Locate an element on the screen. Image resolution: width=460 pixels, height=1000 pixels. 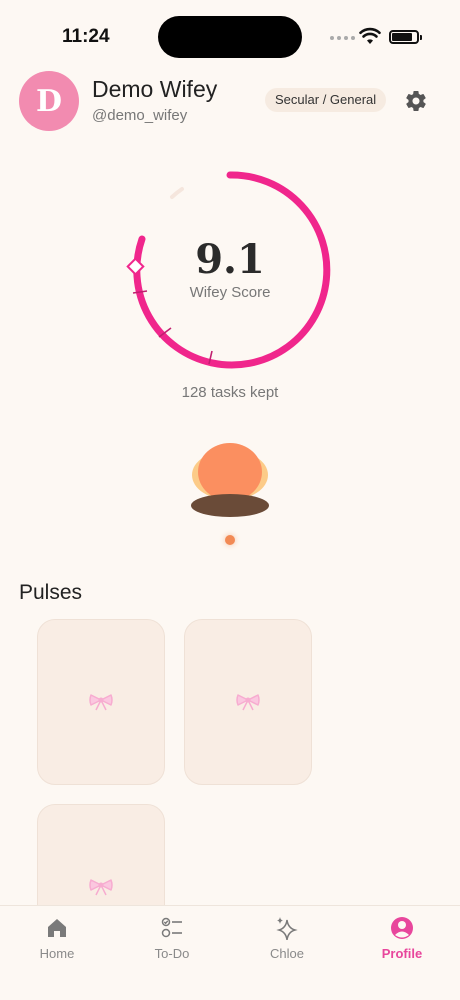
wifi-icon is located at coordinates (370, 35).